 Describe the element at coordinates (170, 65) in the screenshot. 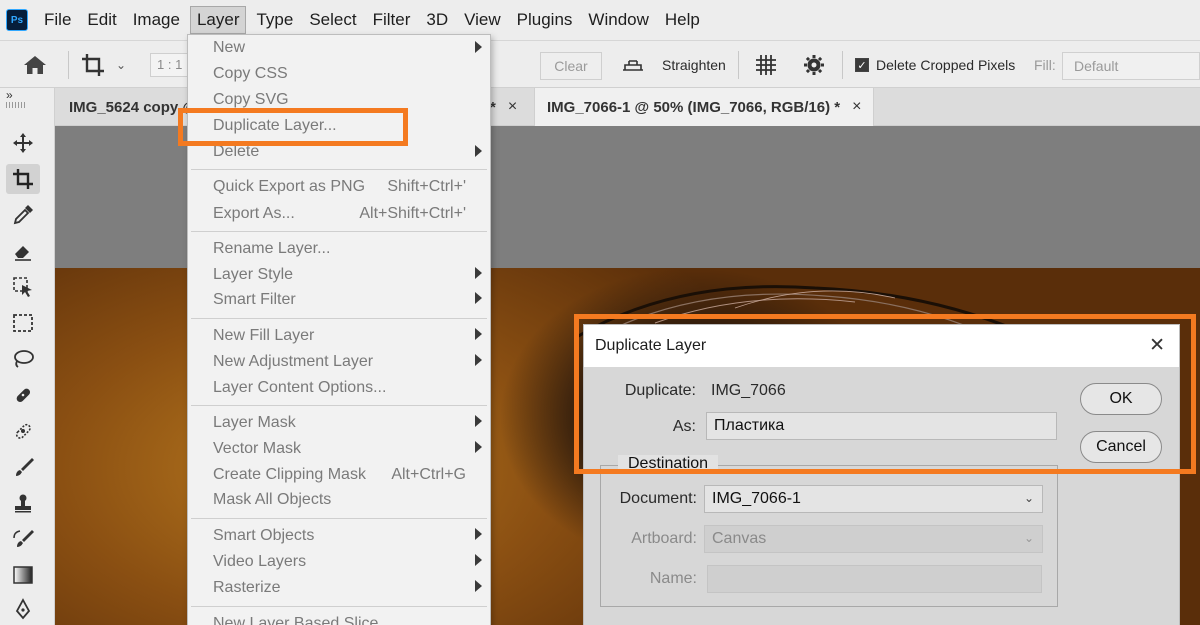

I see `ratio-input: 1` at that location.